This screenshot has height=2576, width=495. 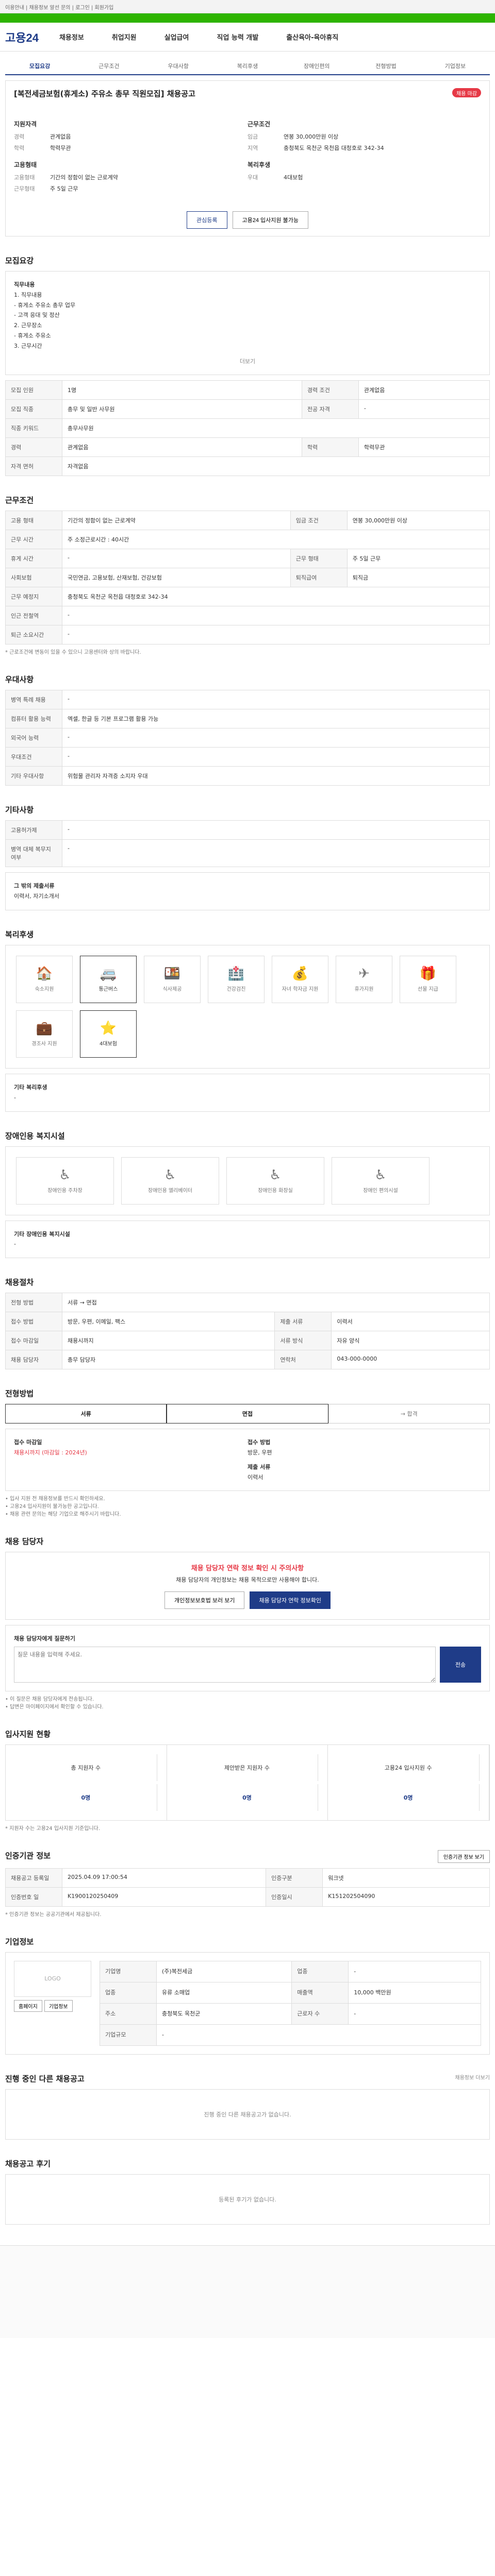 What do you see at coordinates (247, 2114) in the screenshot?
I see `others-empty: 진행 중인 다른 채용공고가 없습니다.` at bounding box center [247, 2114].